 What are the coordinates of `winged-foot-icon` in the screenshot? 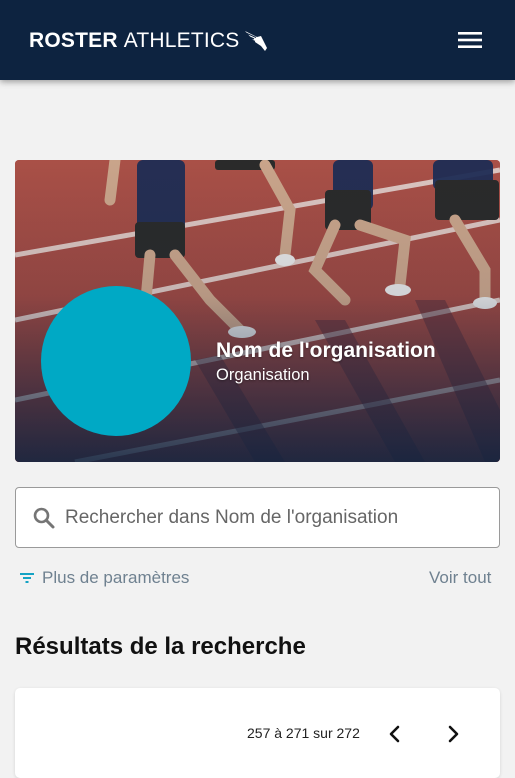 It's located at (256, 41).